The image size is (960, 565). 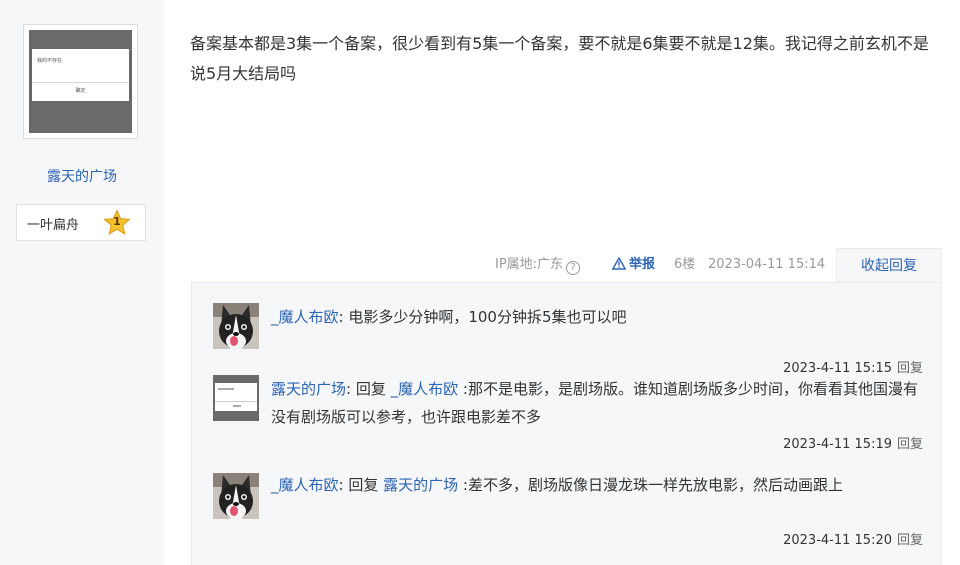 What do you see at coordinates (529, 264) in the screenshot?
I see `ip-location-text: IP属地:广东` at bounding box center [529, 264].